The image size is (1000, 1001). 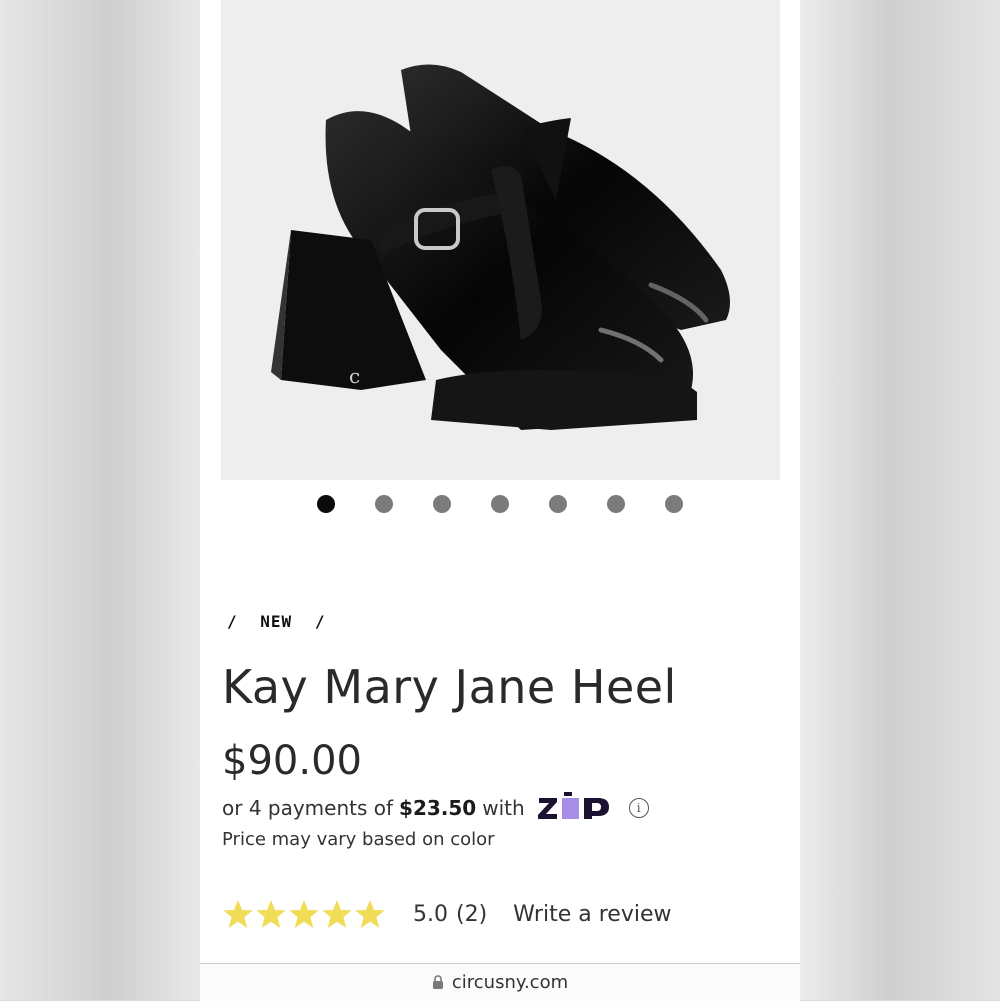 I want to click on installment-amount: $23.50, so click(x=438, y=808).